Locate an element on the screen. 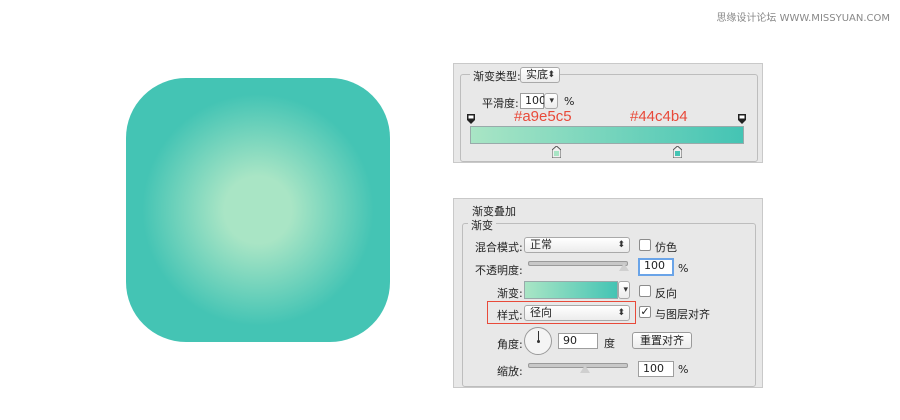  angle-label: 角度: is located at coordinates (510, 344).